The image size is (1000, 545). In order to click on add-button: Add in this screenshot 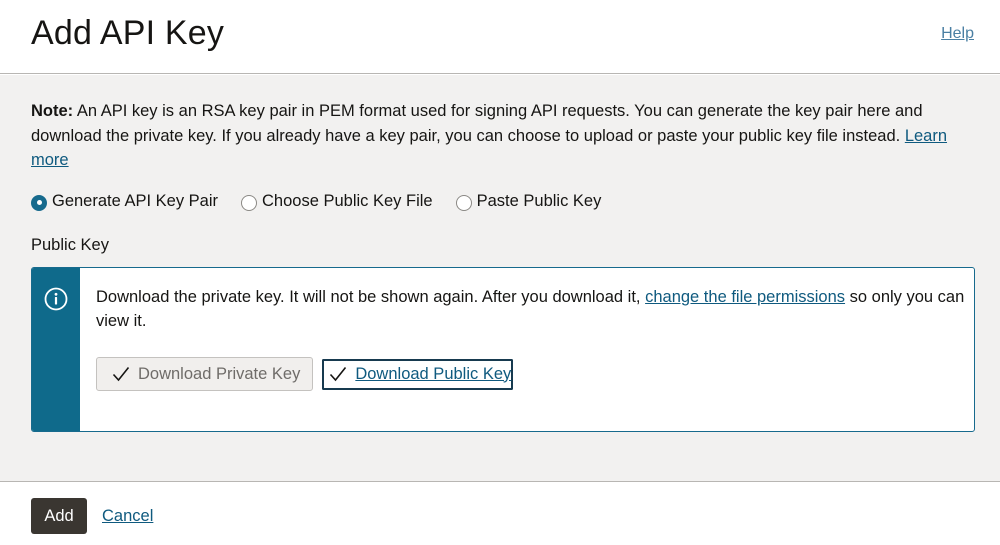, I will do `click(59, 516)`.